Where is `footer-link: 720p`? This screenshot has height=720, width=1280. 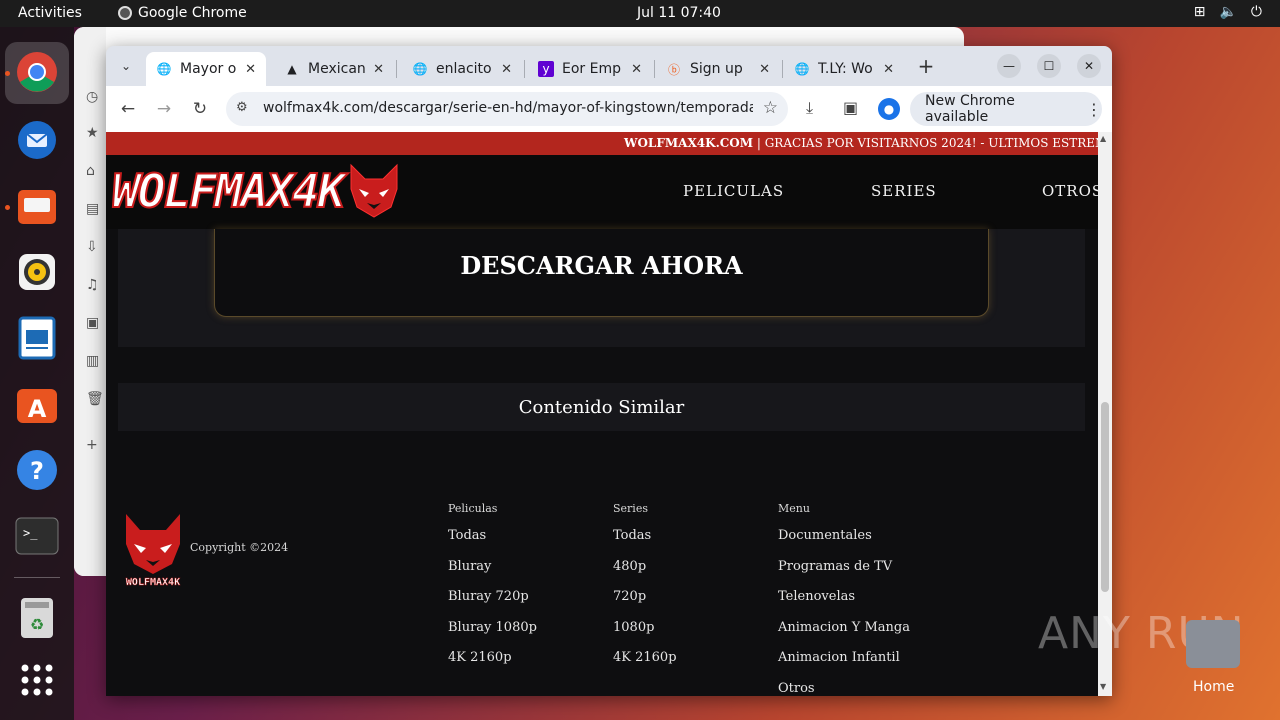
footer-link: 720p is located at coordinates (645, 604).